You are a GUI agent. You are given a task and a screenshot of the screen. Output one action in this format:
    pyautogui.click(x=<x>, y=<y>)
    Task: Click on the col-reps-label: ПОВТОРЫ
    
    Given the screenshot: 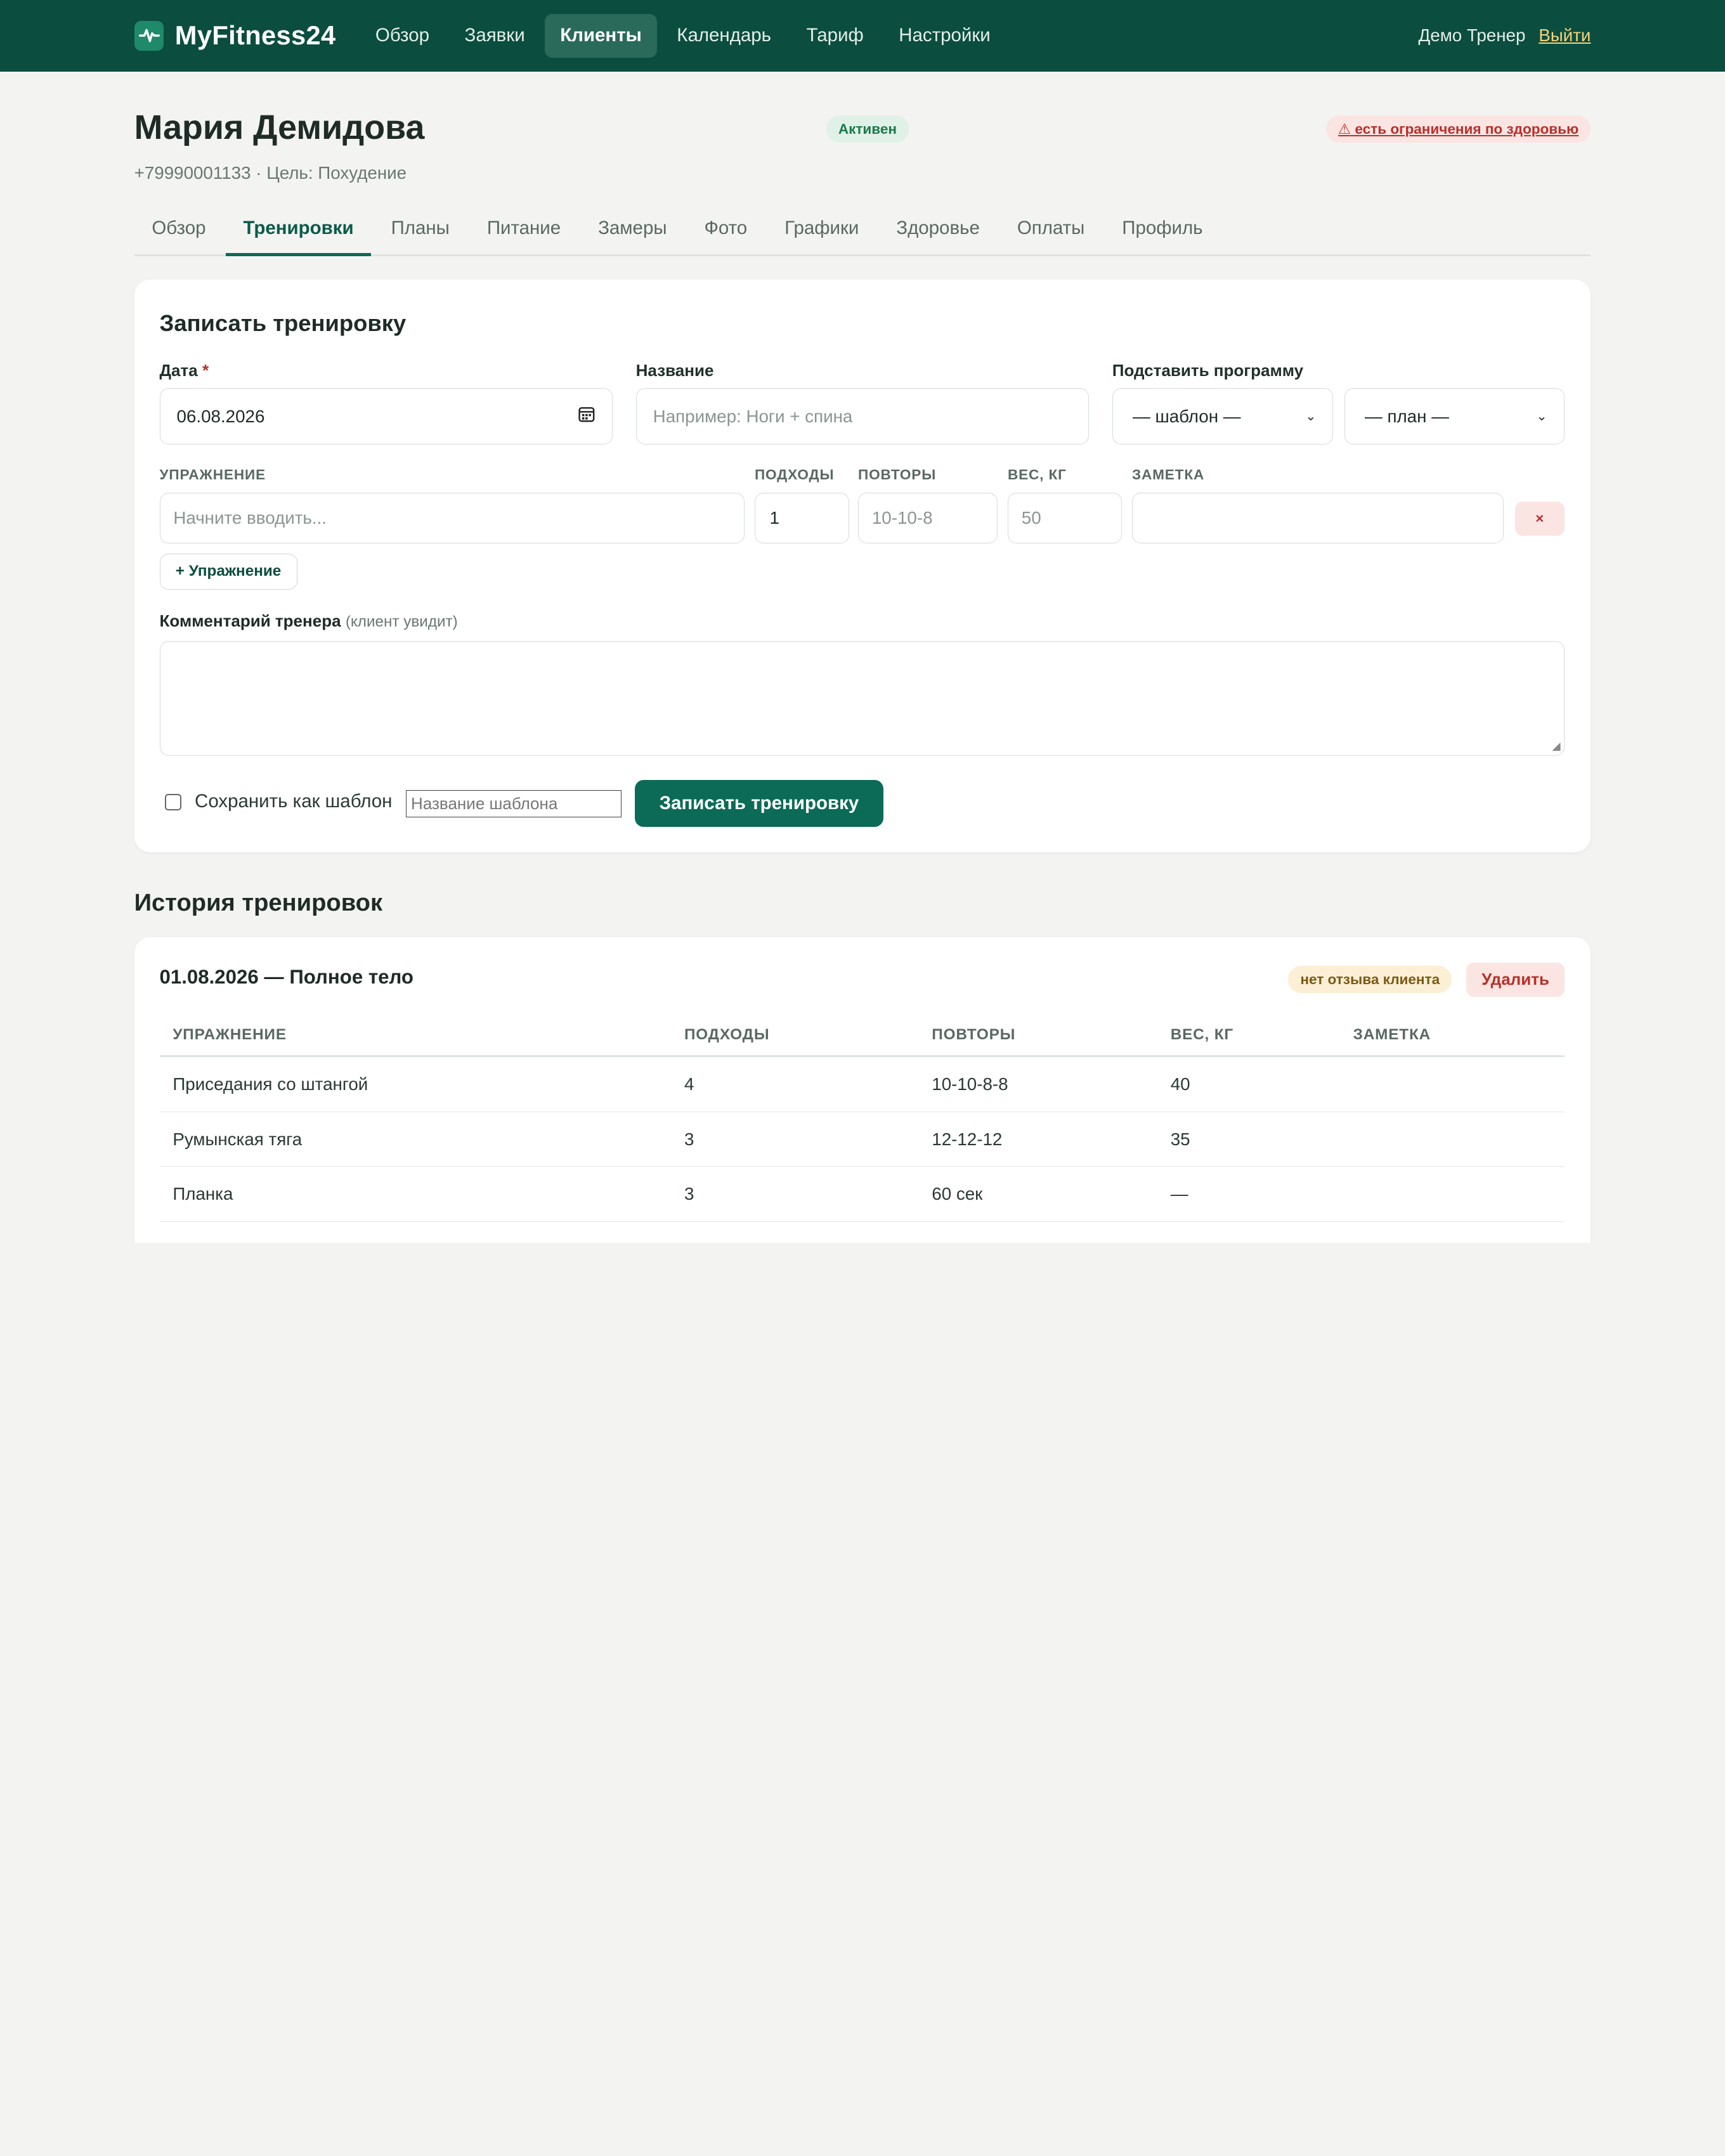 What is the action you would take?
    pyautogui.click(x=897, y=474)
    